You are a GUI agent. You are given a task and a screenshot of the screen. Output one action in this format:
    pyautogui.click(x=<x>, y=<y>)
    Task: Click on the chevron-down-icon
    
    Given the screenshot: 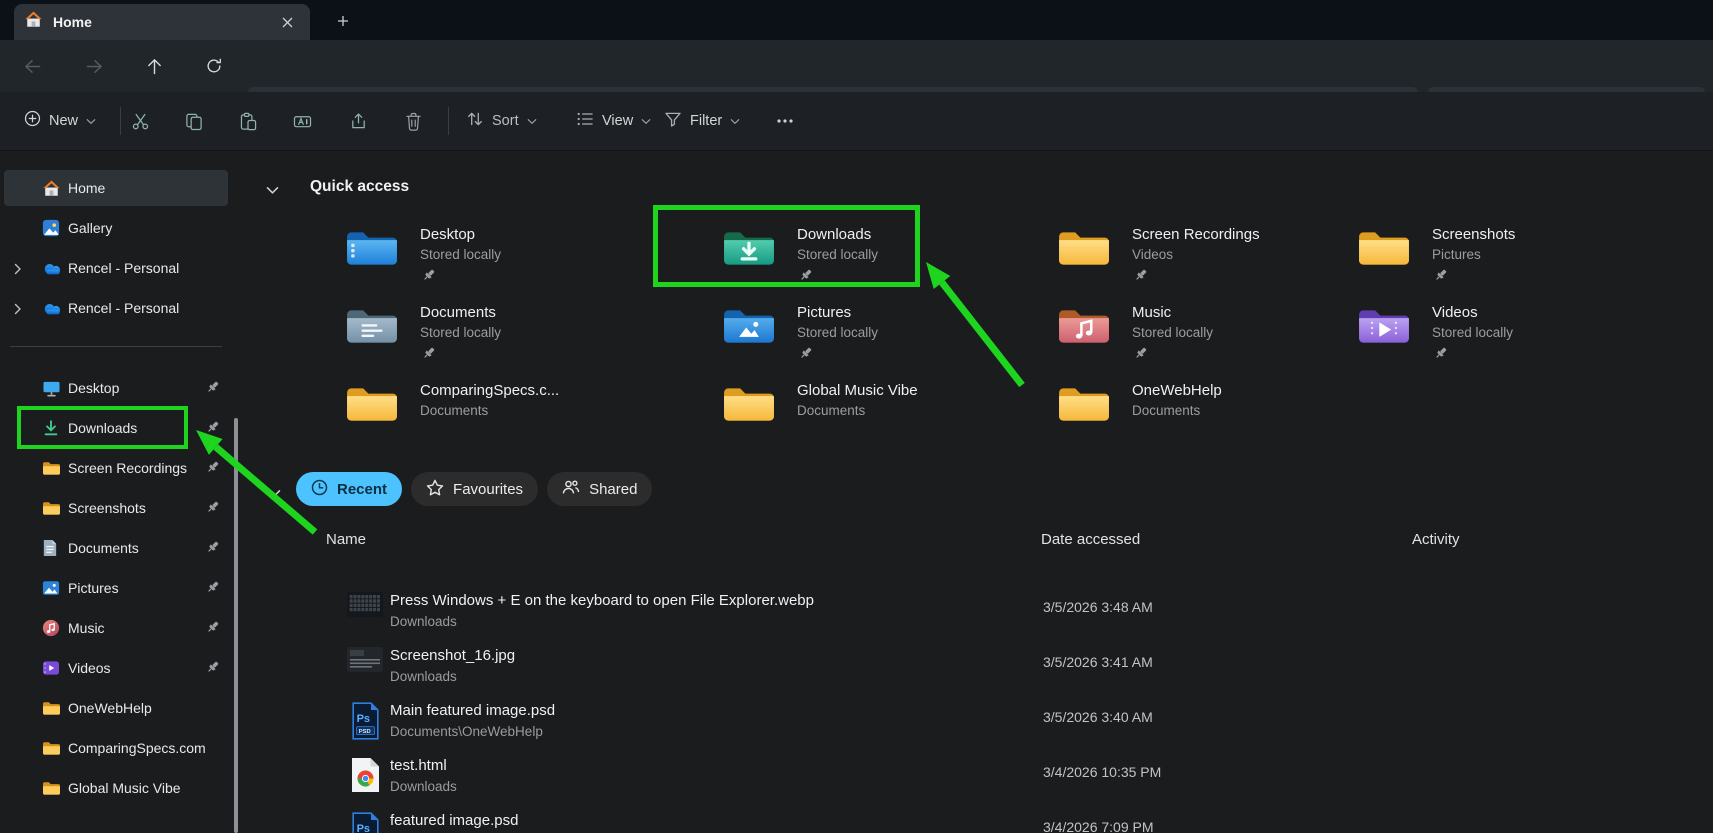 What is the action you would take?
    pyautogui.click(x=646, y=121)
    